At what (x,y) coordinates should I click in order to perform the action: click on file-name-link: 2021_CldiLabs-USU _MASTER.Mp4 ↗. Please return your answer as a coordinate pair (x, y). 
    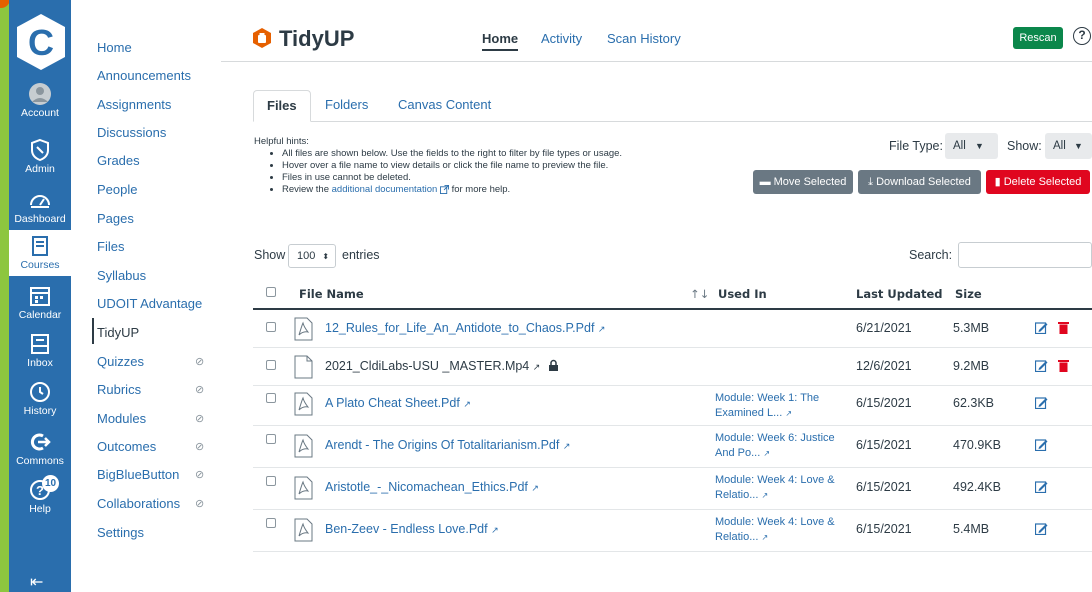
    Looking at the image, I should click on (442, 366).